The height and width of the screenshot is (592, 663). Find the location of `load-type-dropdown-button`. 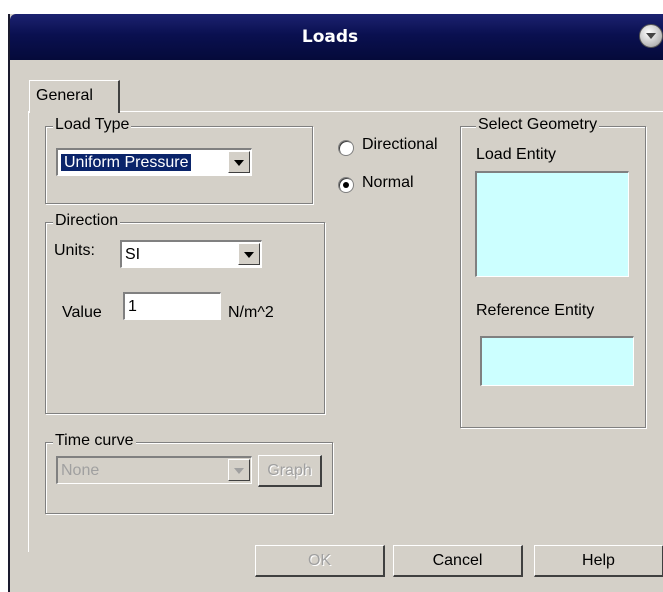

load-type-dropdown-button is located at coordinates (239, 162).